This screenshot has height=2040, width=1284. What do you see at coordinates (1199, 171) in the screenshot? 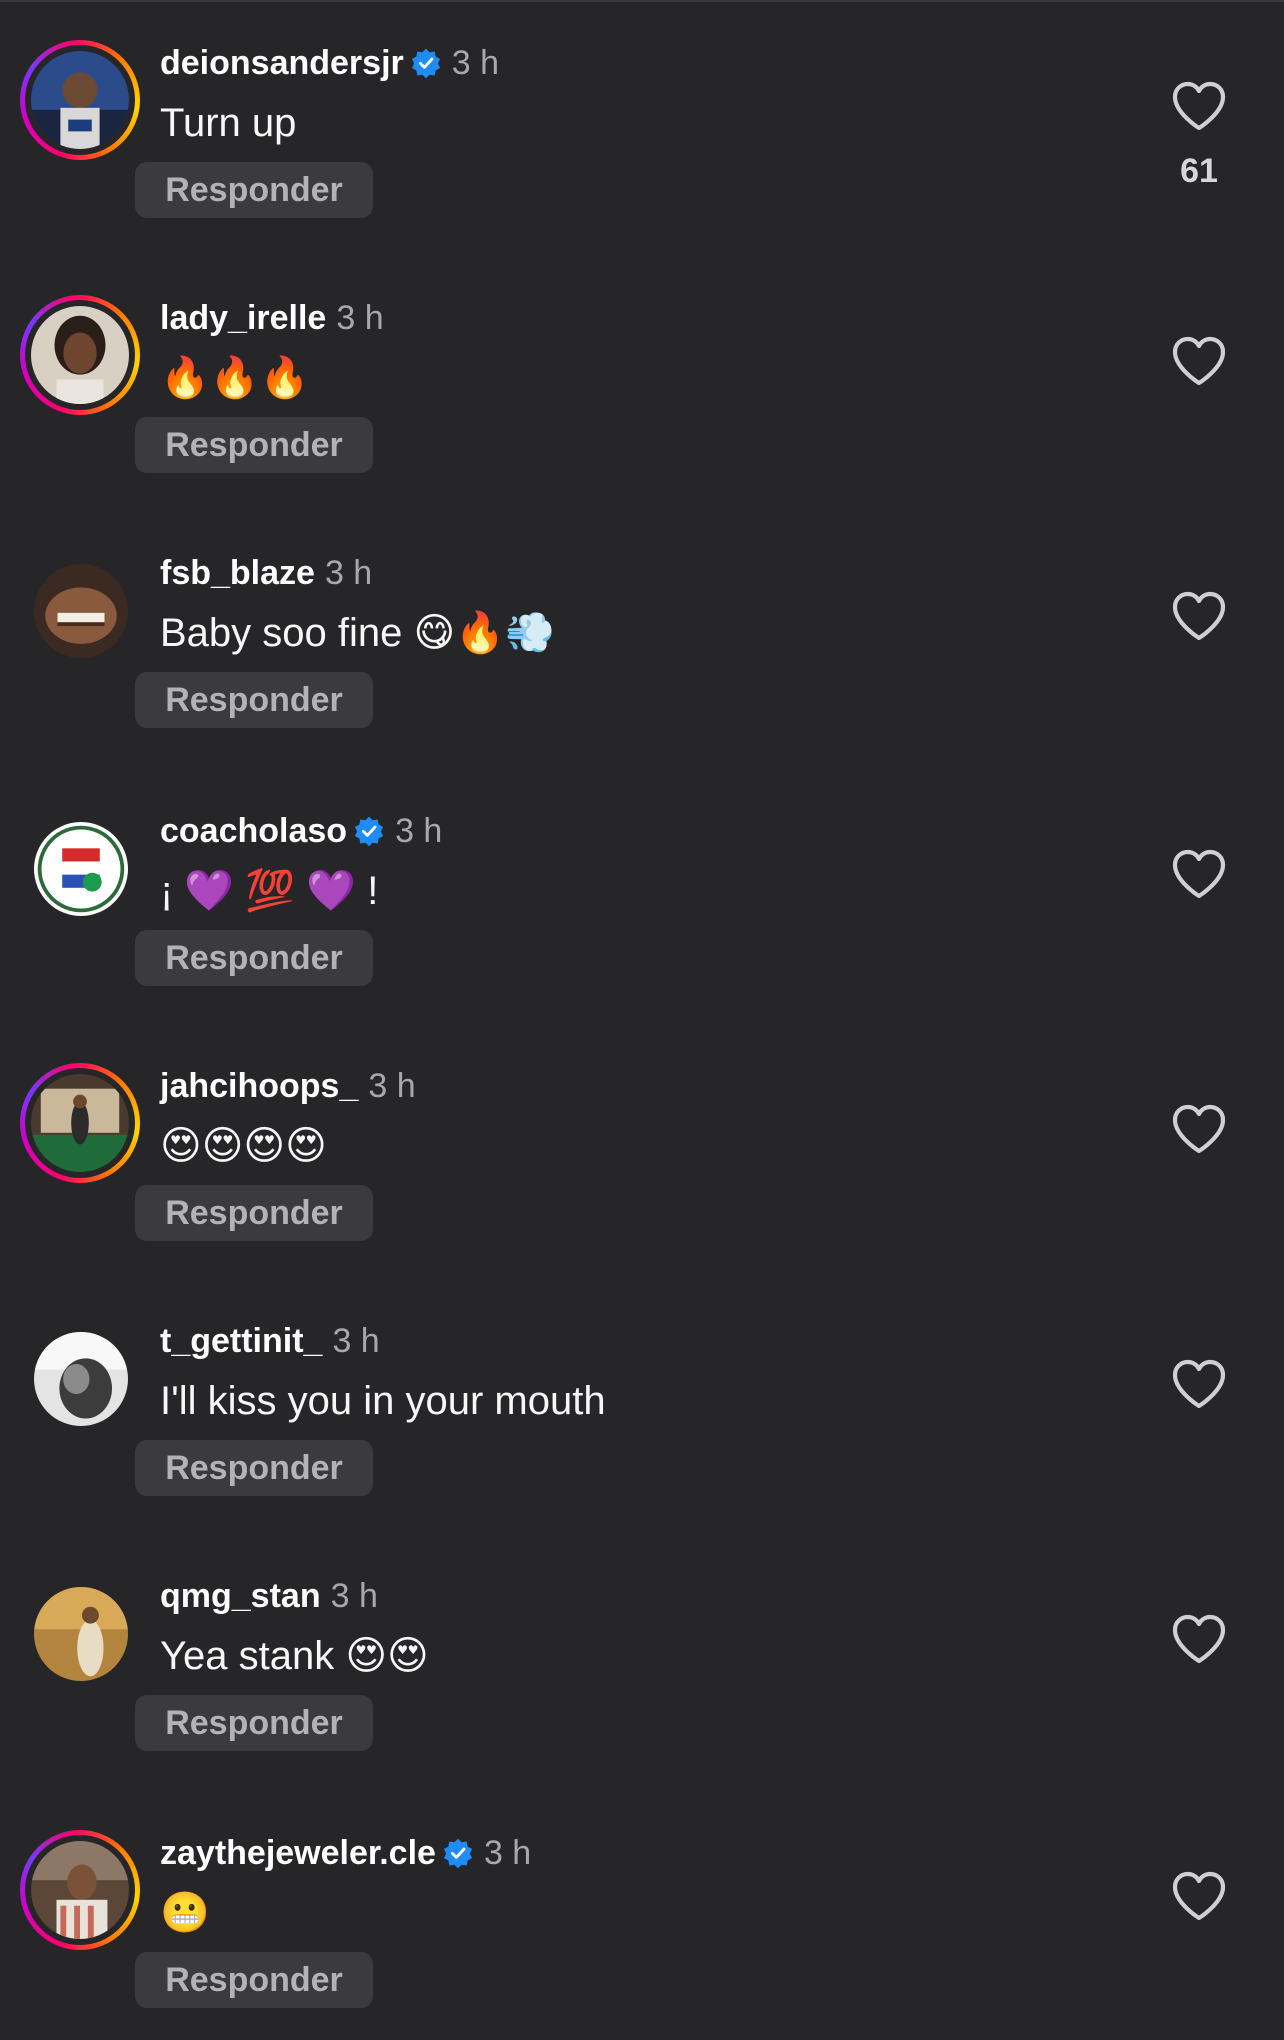
I see `like-count: 61` at bounding box center [1199, 171].